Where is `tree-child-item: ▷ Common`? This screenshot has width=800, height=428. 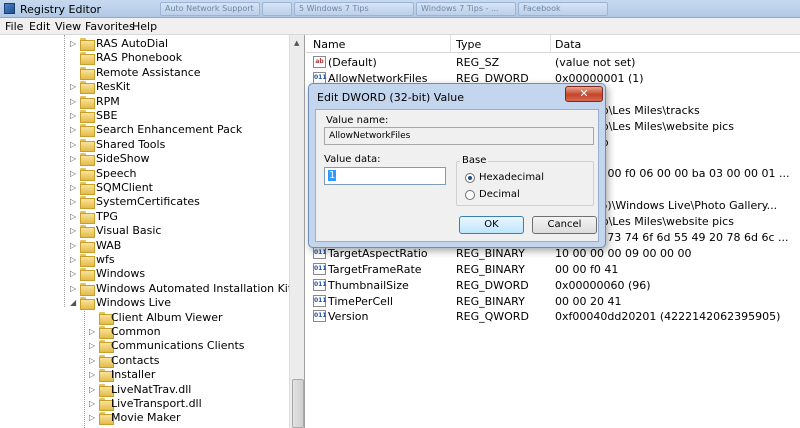
tree-child-item: ▷ Common is located at coordinates (144, 332).